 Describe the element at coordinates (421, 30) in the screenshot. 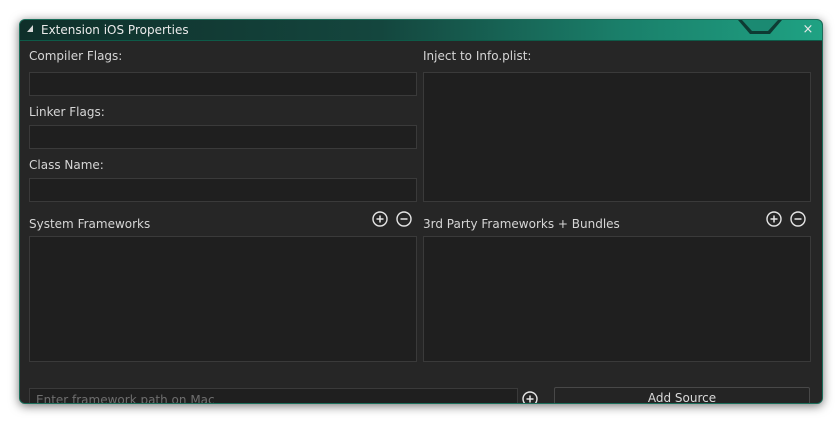

I see `title-bar: Extension iOS Properties ×` at that location.